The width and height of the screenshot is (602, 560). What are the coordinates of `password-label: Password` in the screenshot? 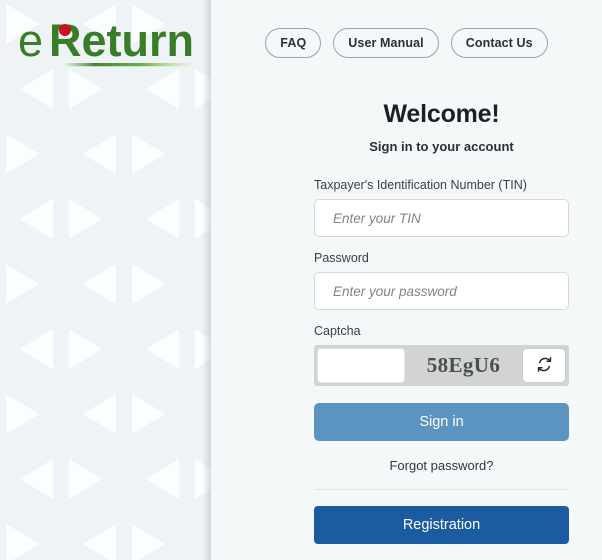 It's located at (341, 258).